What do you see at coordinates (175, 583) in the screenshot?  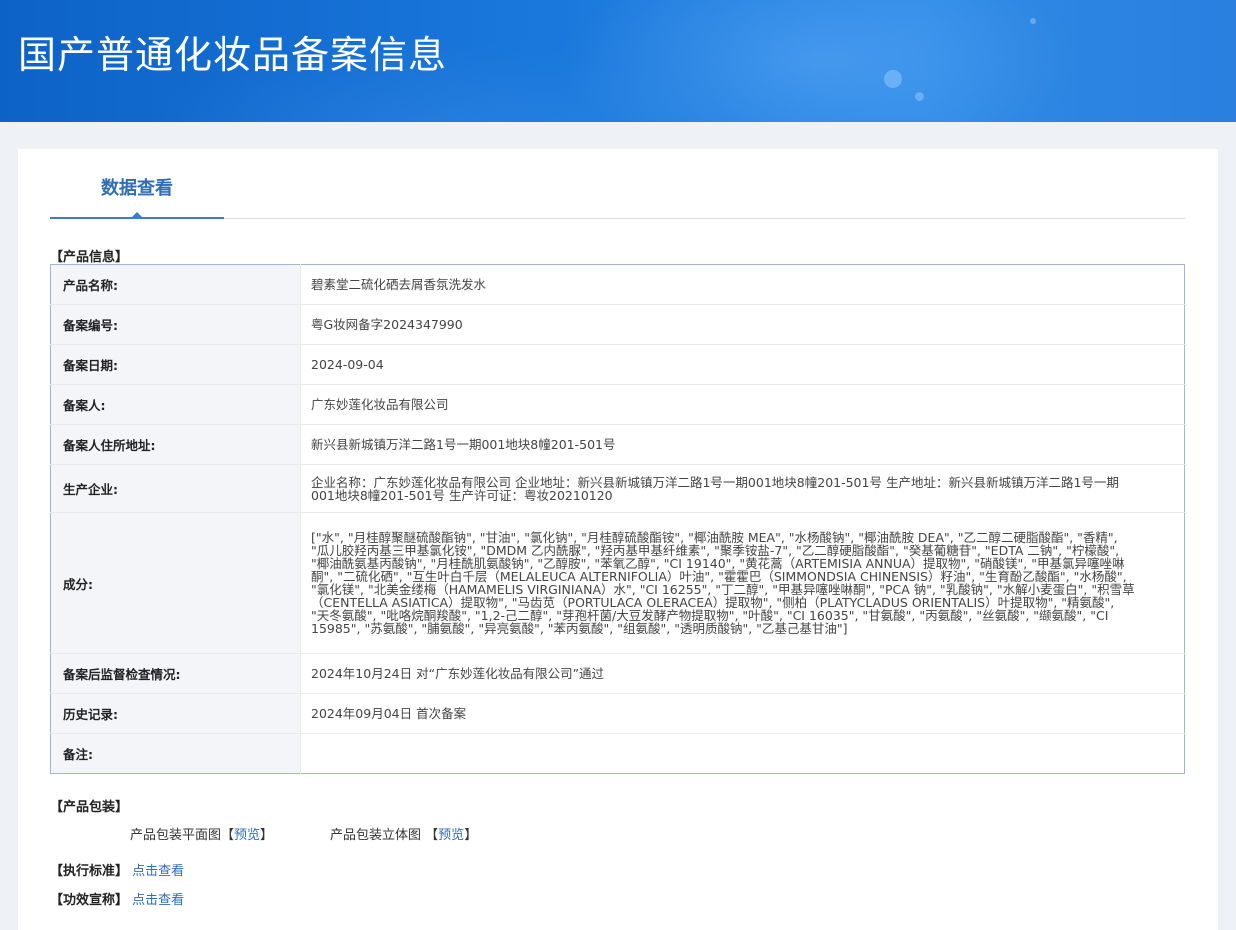 I see `row-label: 成分:` at bounding box center [175, 583].